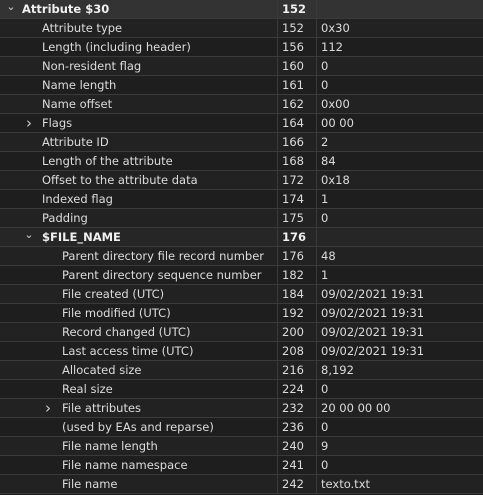 This screenshot has width=483, height=495. Describe the element at coordinates (293, 142) in the screenshot. I see `offset-value: 166` at that location.